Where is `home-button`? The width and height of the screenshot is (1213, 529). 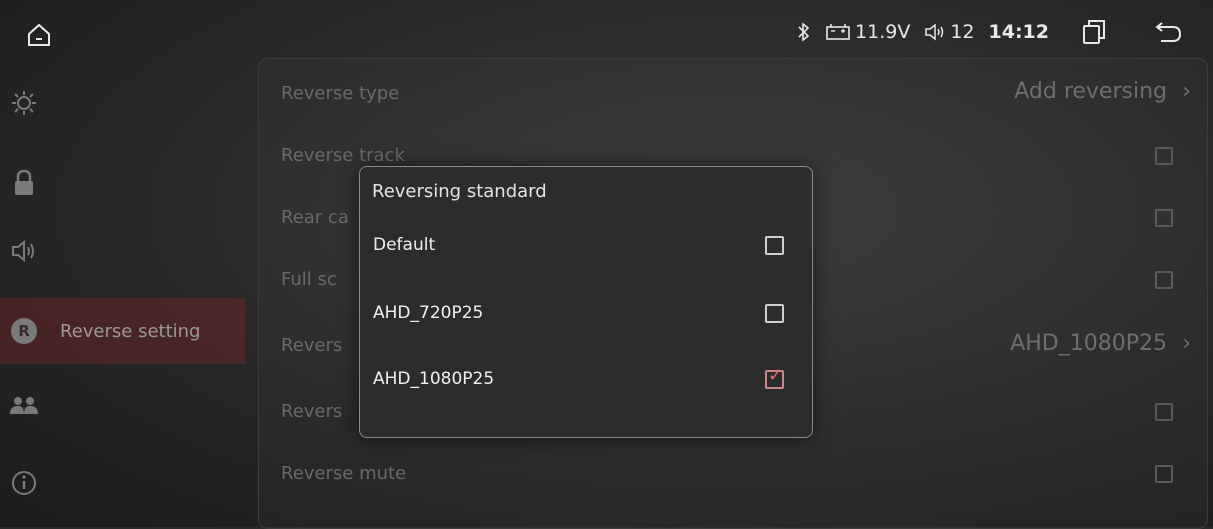 home-button is located at coordinates (39, 35).